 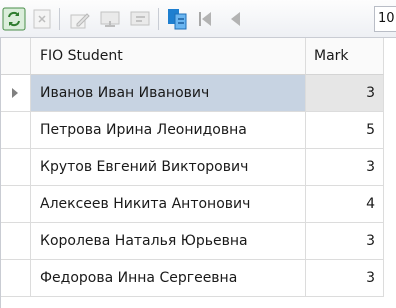 What do you see at coordinates (14, 19) in the screenshot?
I see `refresh-icon` at bounding box center [14, 19].